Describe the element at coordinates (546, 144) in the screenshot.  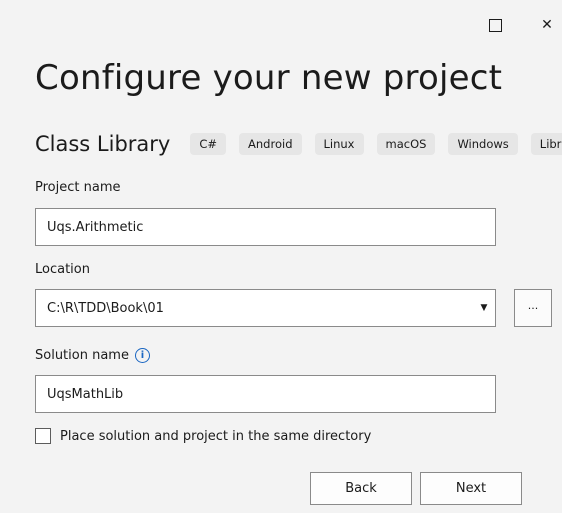
I see `tag-library: Library` at that location.